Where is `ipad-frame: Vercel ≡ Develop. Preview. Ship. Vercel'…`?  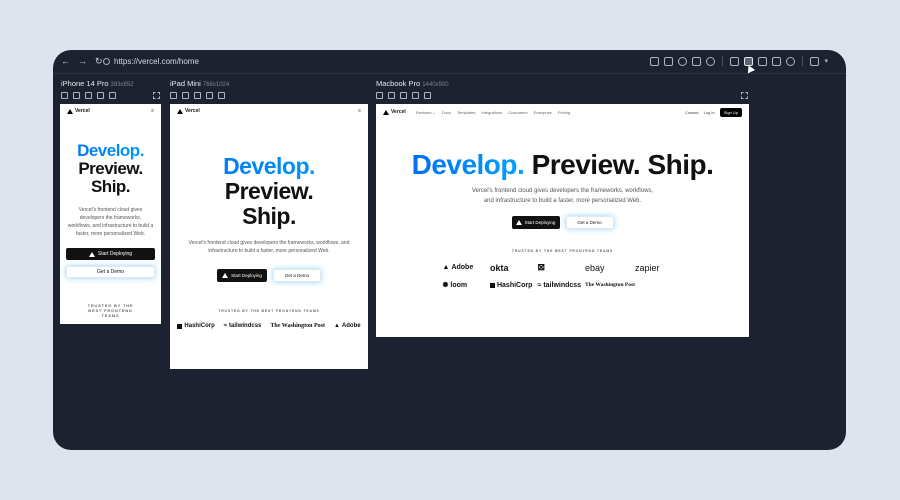
ipad-frame: Vercel ≡ Develop. Preview. Ship. Vercel'… is located at coordinates (269, 236).